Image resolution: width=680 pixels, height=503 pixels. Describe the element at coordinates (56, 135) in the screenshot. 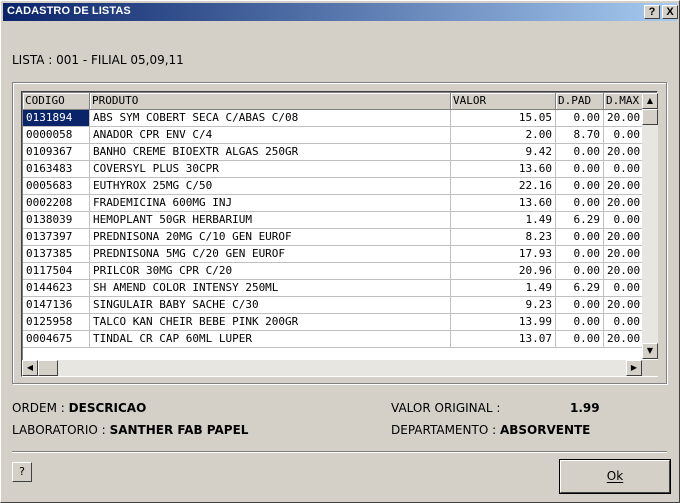

I see `cell-codigo: 0000058` at that location.